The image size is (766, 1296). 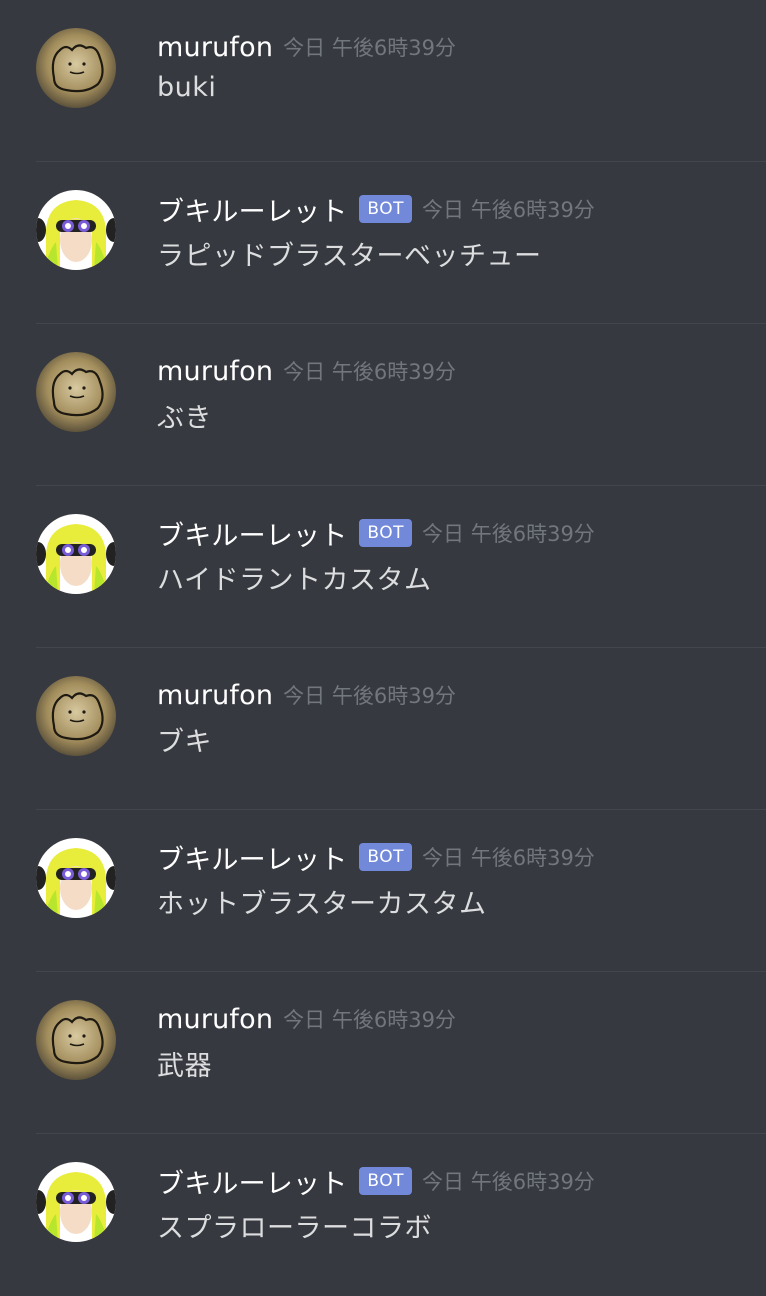 I want to click on message-item: murufon 今日 午後6時39分 buki, so click(x=383, y=81).